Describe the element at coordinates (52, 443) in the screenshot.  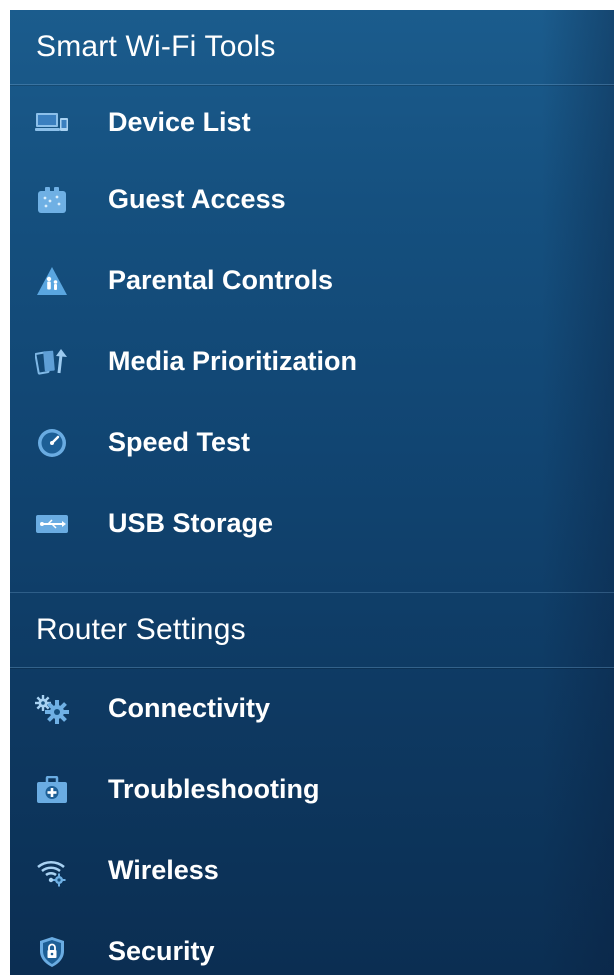
I see `speed-test-icon` at that location.